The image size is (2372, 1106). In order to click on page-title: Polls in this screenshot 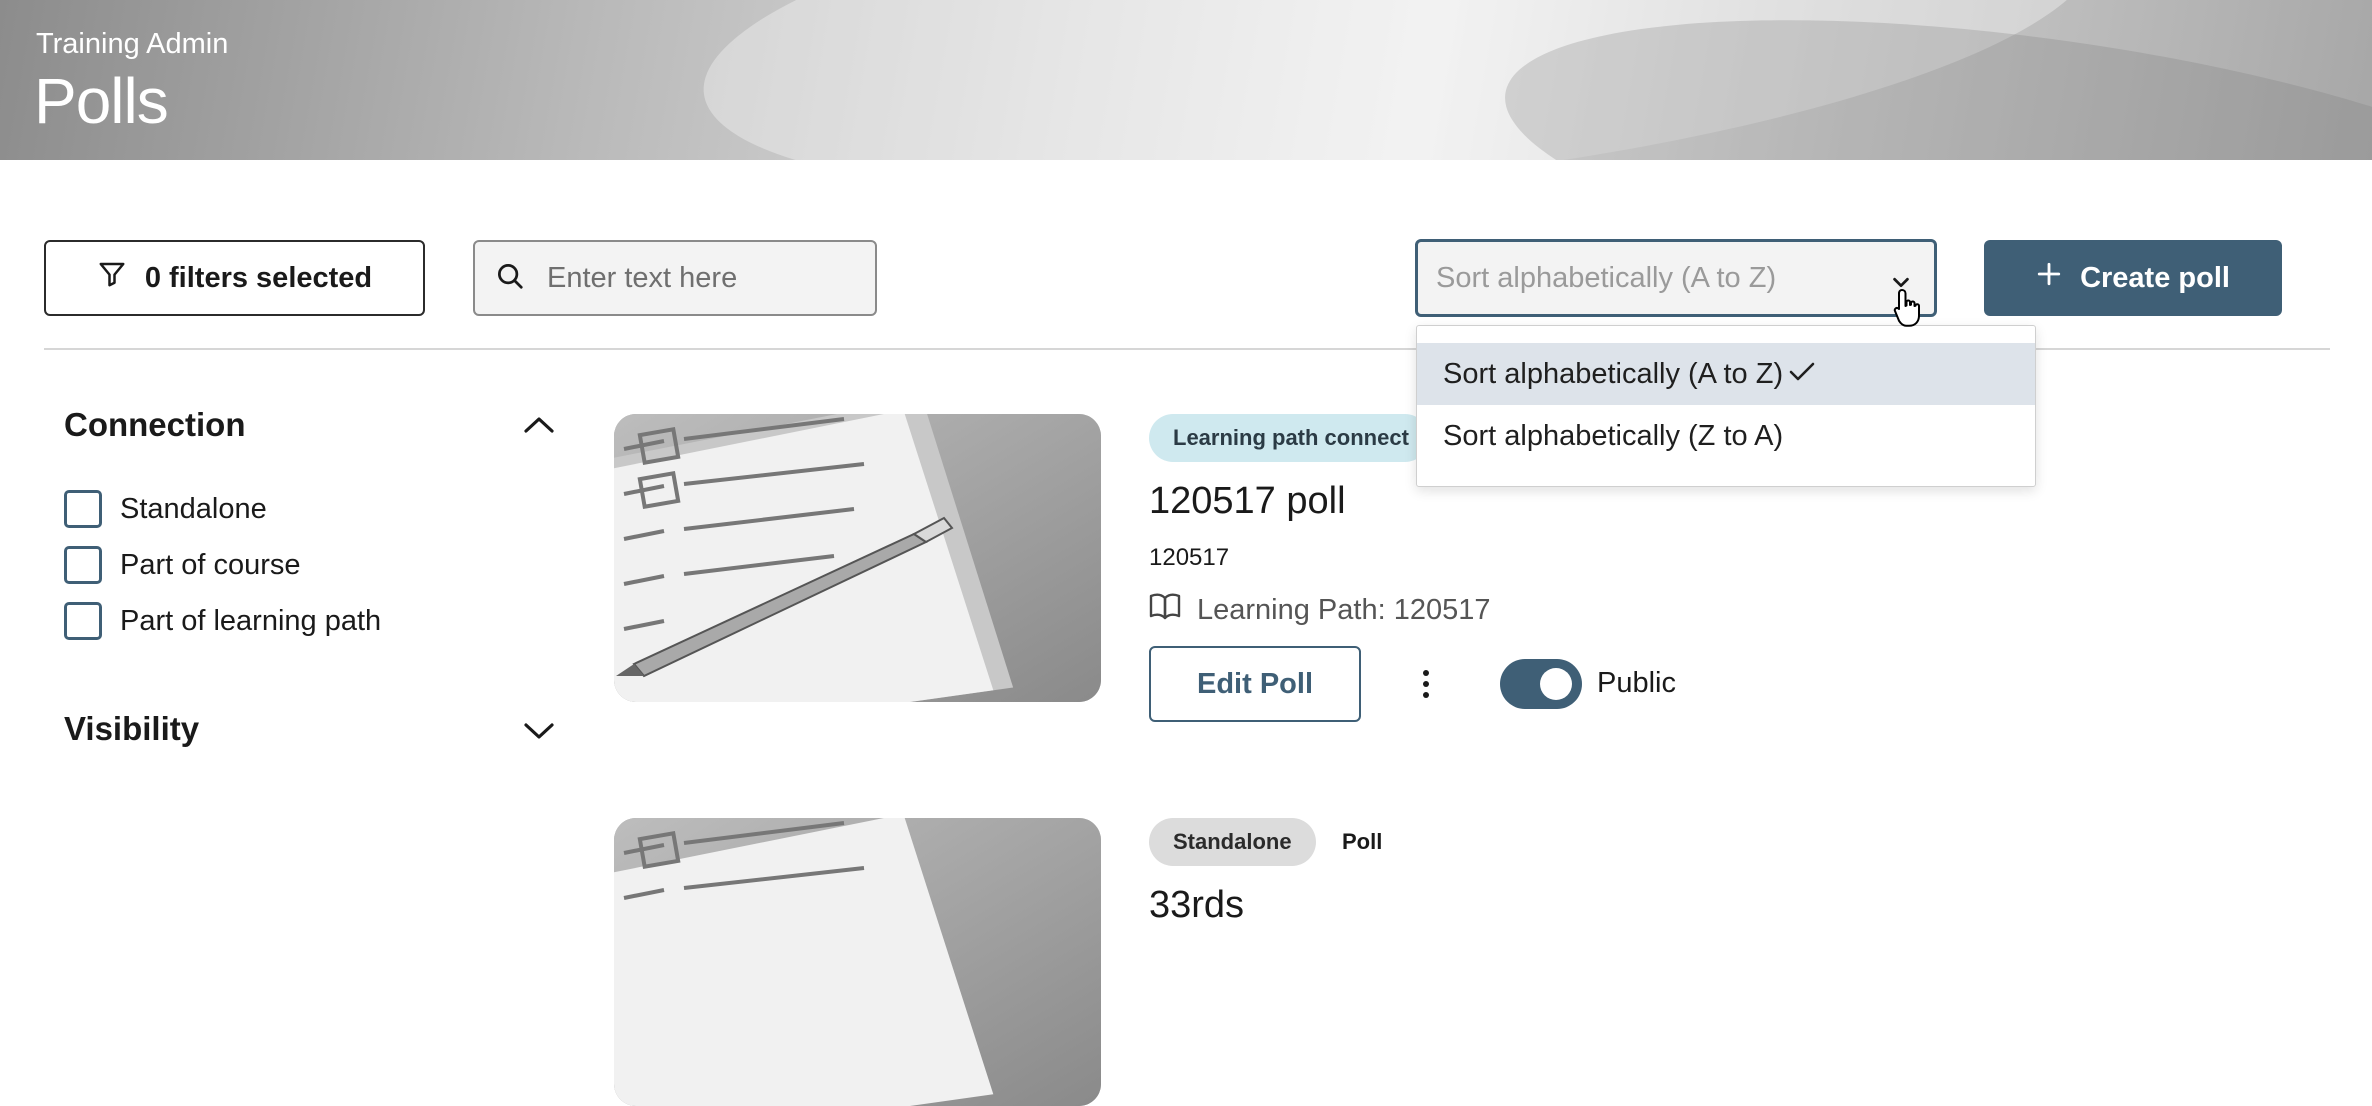, I will do `click(101, 101)`.